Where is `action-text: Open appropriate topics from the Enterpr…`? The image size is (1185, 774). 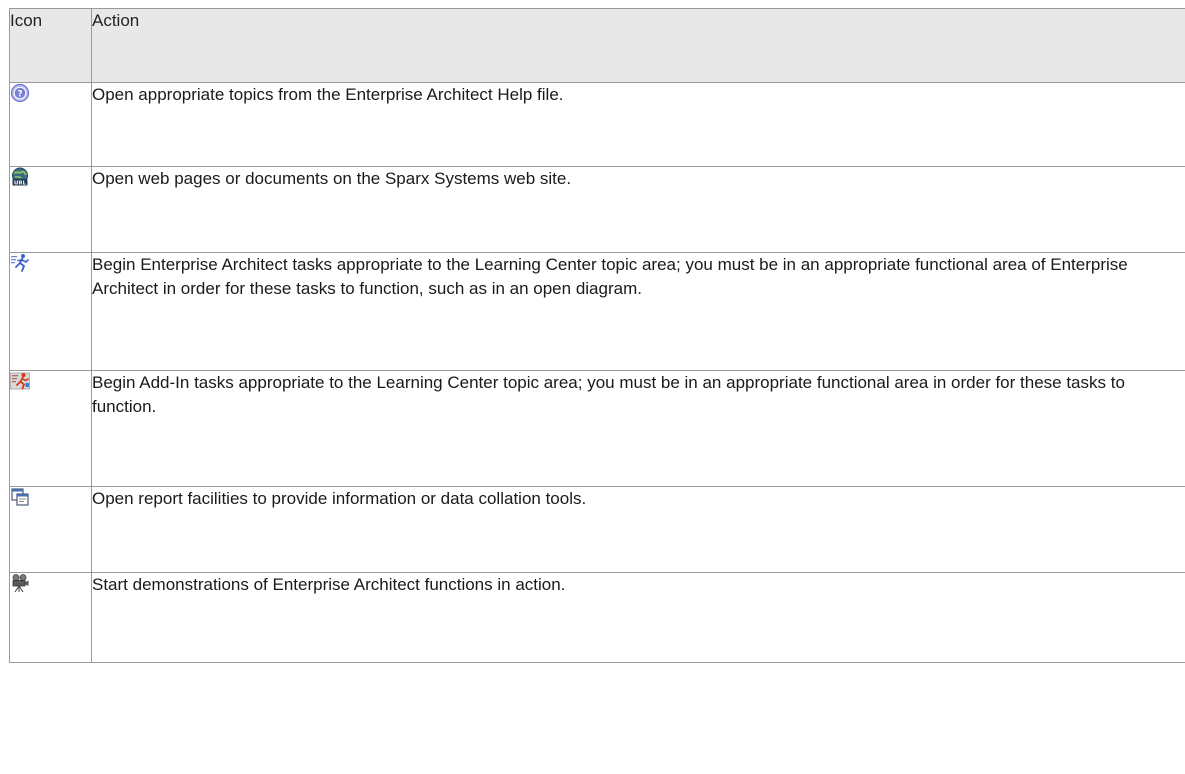 action-text: Open appropriate topics from the Enterpr… is located at coordinates (638, 124).